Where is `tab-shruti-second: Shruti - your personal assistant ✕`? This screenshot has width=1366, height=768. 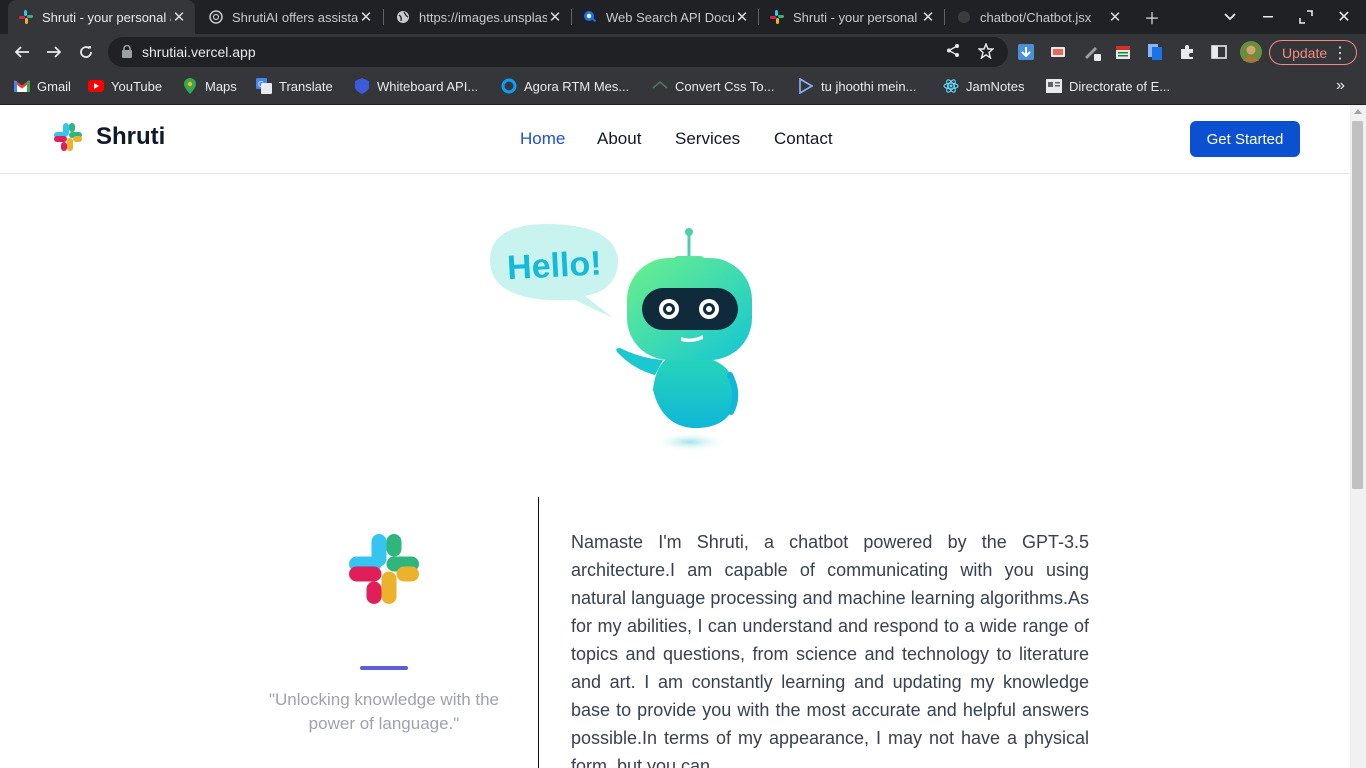 tab-shruti-second: Shruti - your personal assistant ✕ is located at coordinates (851, 17).